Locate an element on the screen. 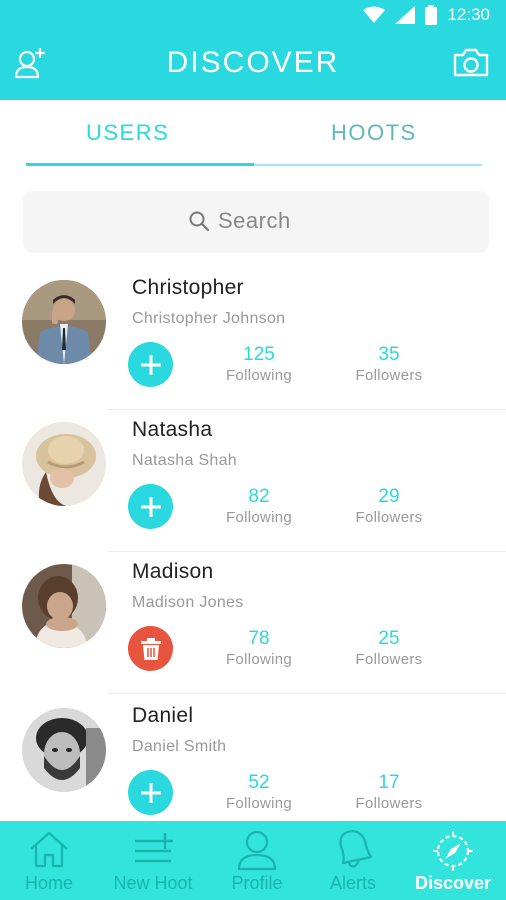 This screenshot has height=900, width=506. nav-new-hoot: New Hoot is located at coordinates (153, 860).